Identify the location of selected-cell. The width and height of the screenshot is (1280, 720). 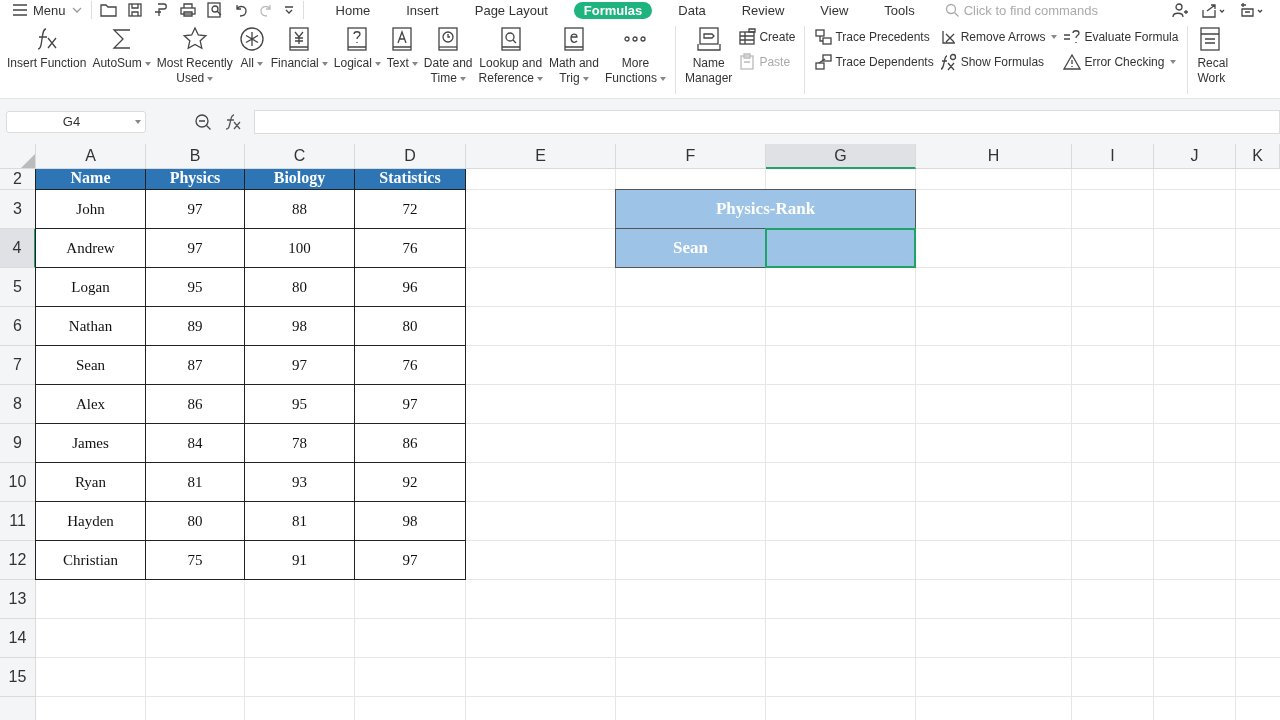
(840, 248).